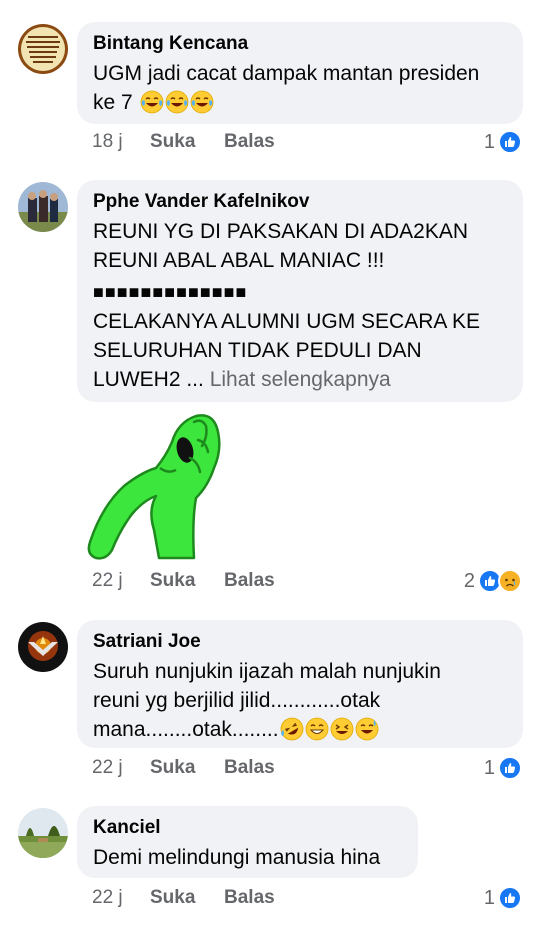 This screenshot has height=928, width=540. Describe the element at coordinates (170, 292) in the screenshot. I see `comment-text-squares: ■■■■■■■■■■■■■` at that location.